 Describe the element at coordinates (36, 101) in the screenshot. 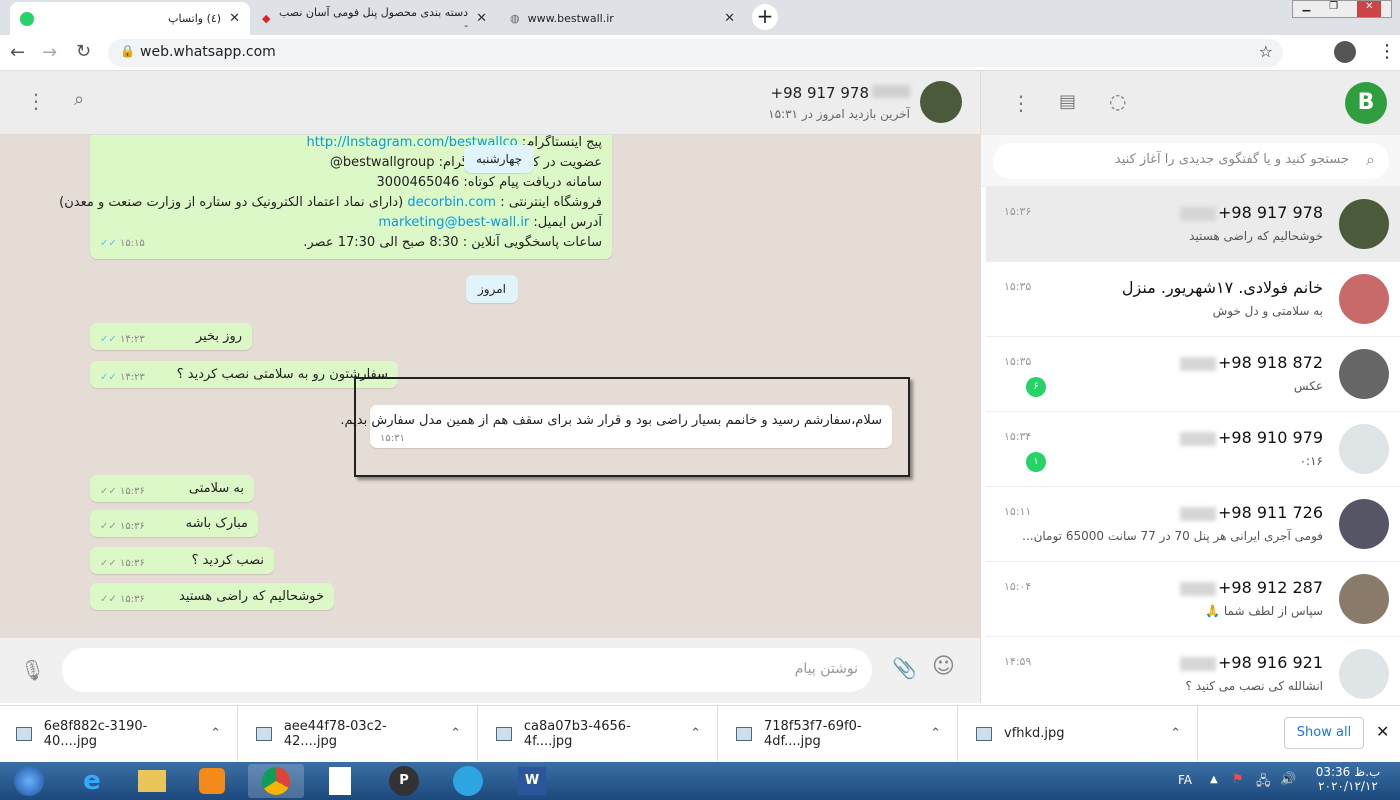

I see `chat-menu-icon: ⋮` at that location.